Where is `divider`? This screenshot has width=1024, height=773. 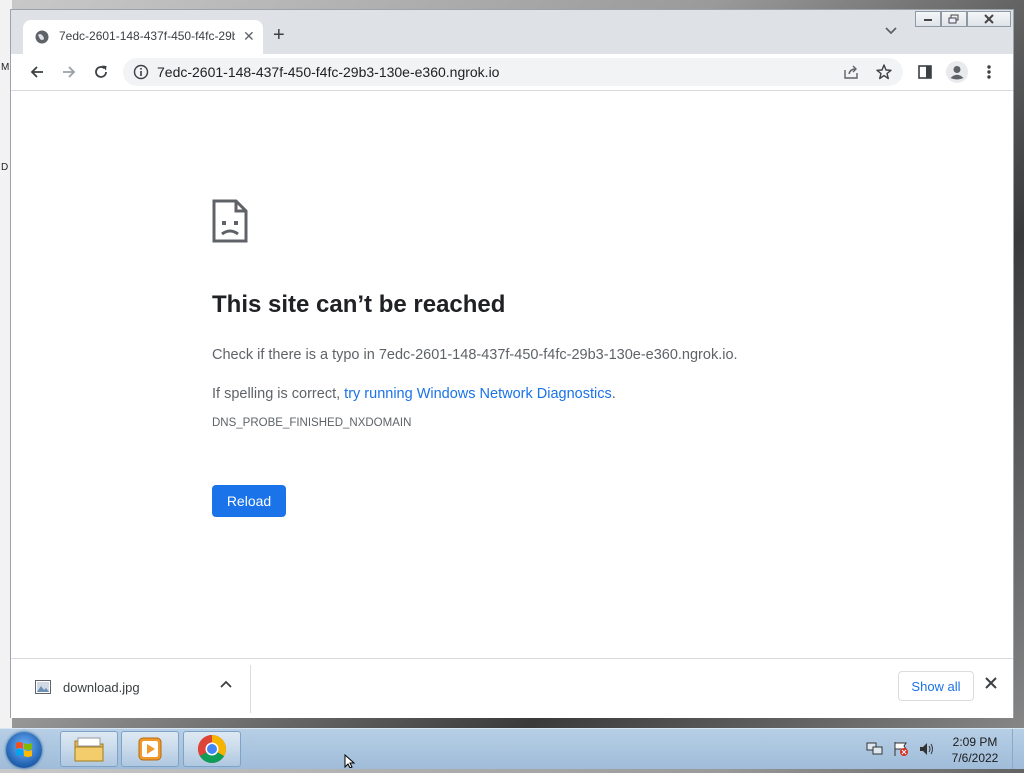
divider is located at coordinates (250, 689).